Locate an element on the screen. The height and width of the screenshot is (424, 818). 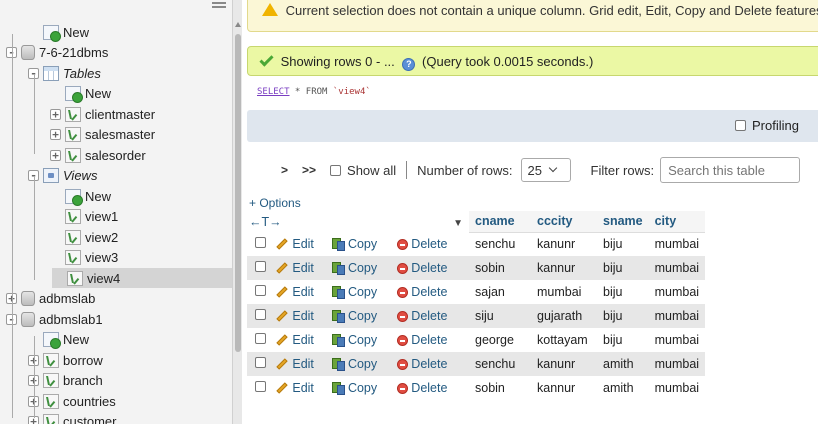
tree-item-label: countries is located at coordinates (89, 401).